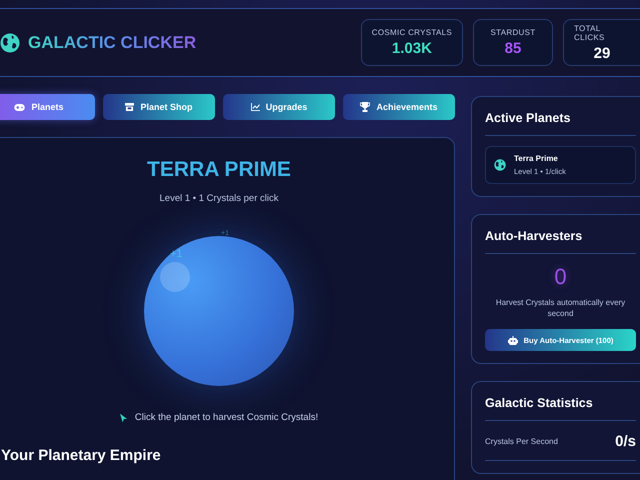  I want to click on tab: Planet Shop, so click(159, 107).